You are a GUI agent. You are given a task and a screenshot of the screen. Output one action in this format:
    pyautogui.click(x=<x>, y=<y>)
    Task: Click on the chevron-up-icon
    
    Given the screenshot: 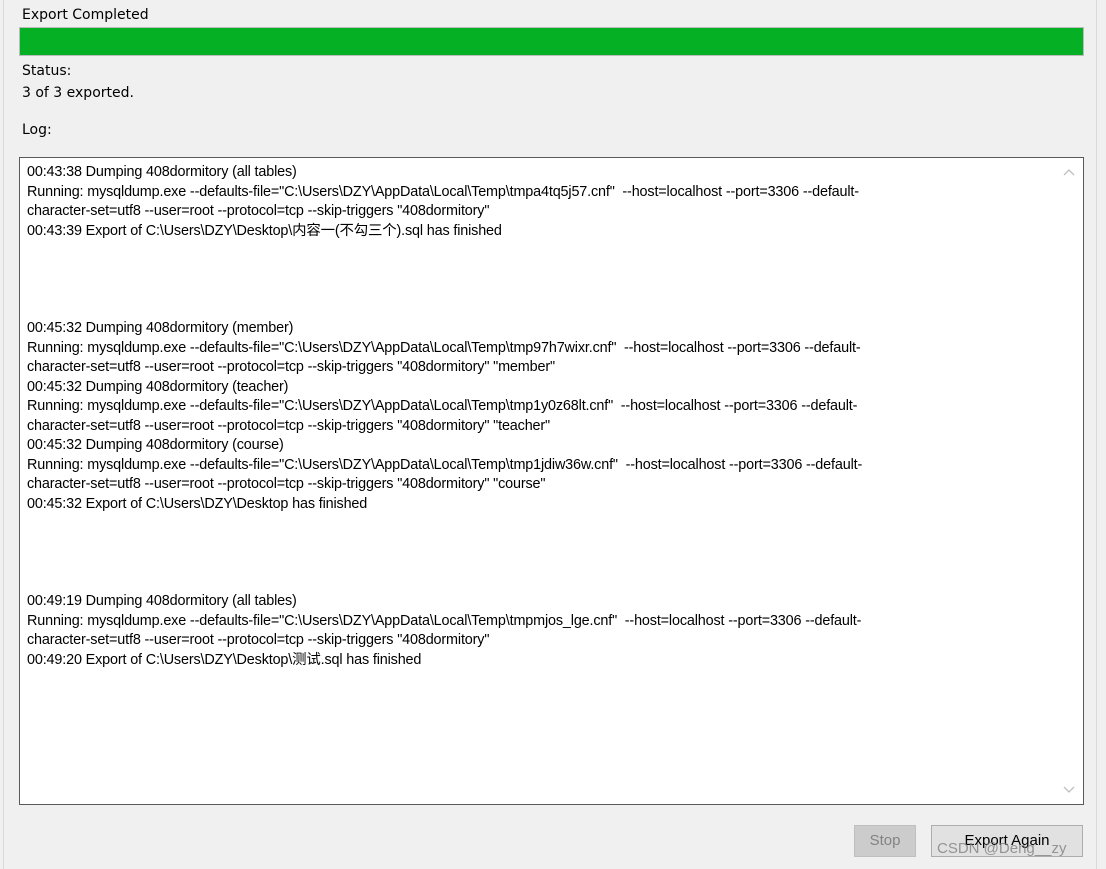 What is the action you would take?
    pyautogui.click(x=1069, y=173)
    